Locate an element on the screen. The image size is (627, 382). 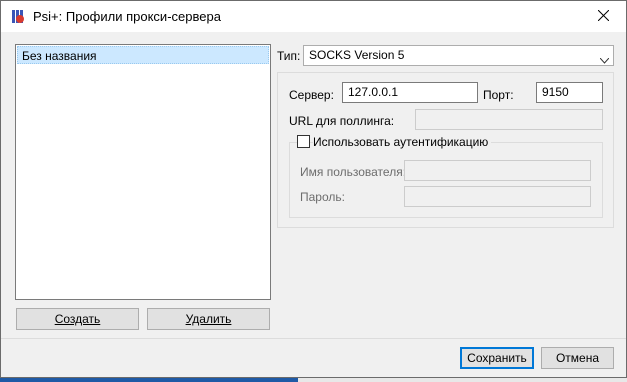
server-label: Сервер: is located at coordinates (311, 95).